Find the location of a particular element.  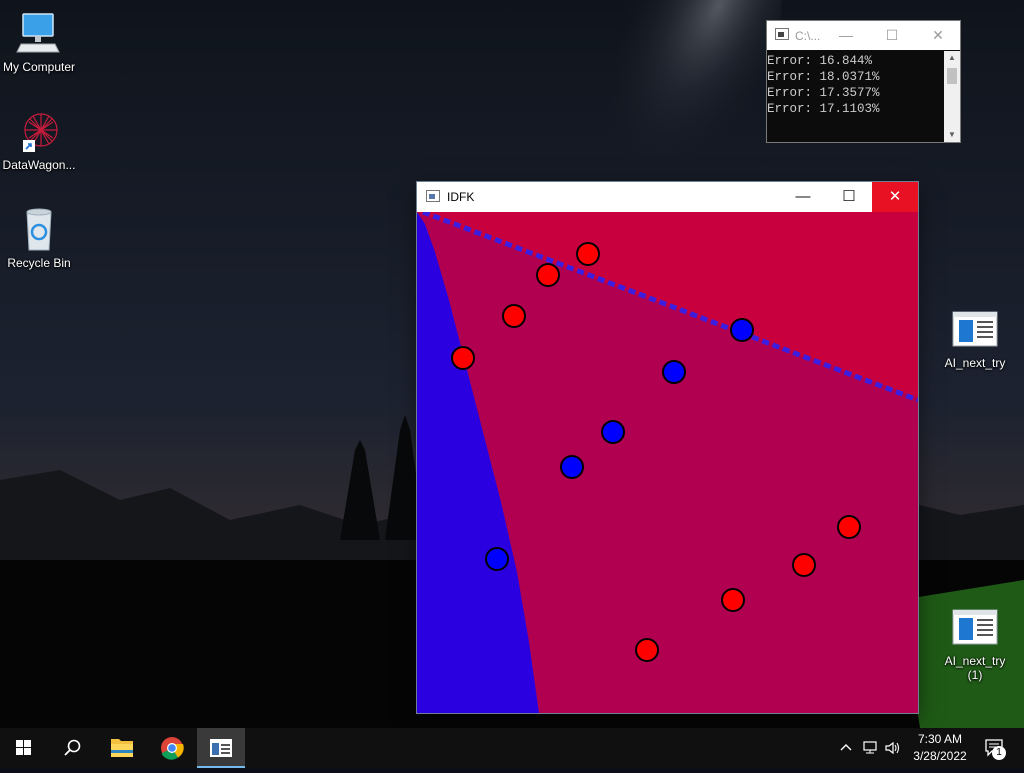

chevron-up-icon is located at coordinates (846, 748).